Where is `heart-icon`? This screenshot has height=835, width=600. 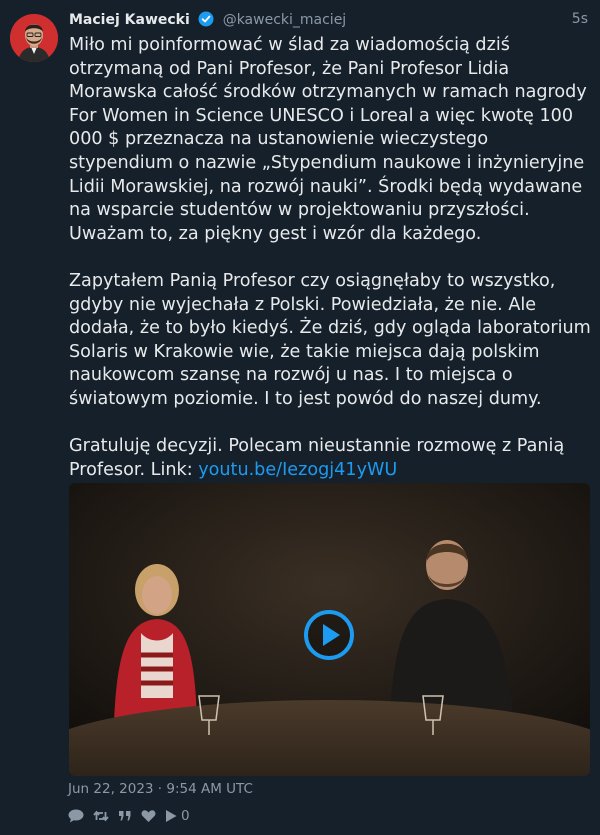
heart-icon is located at coordinates (148, 816).